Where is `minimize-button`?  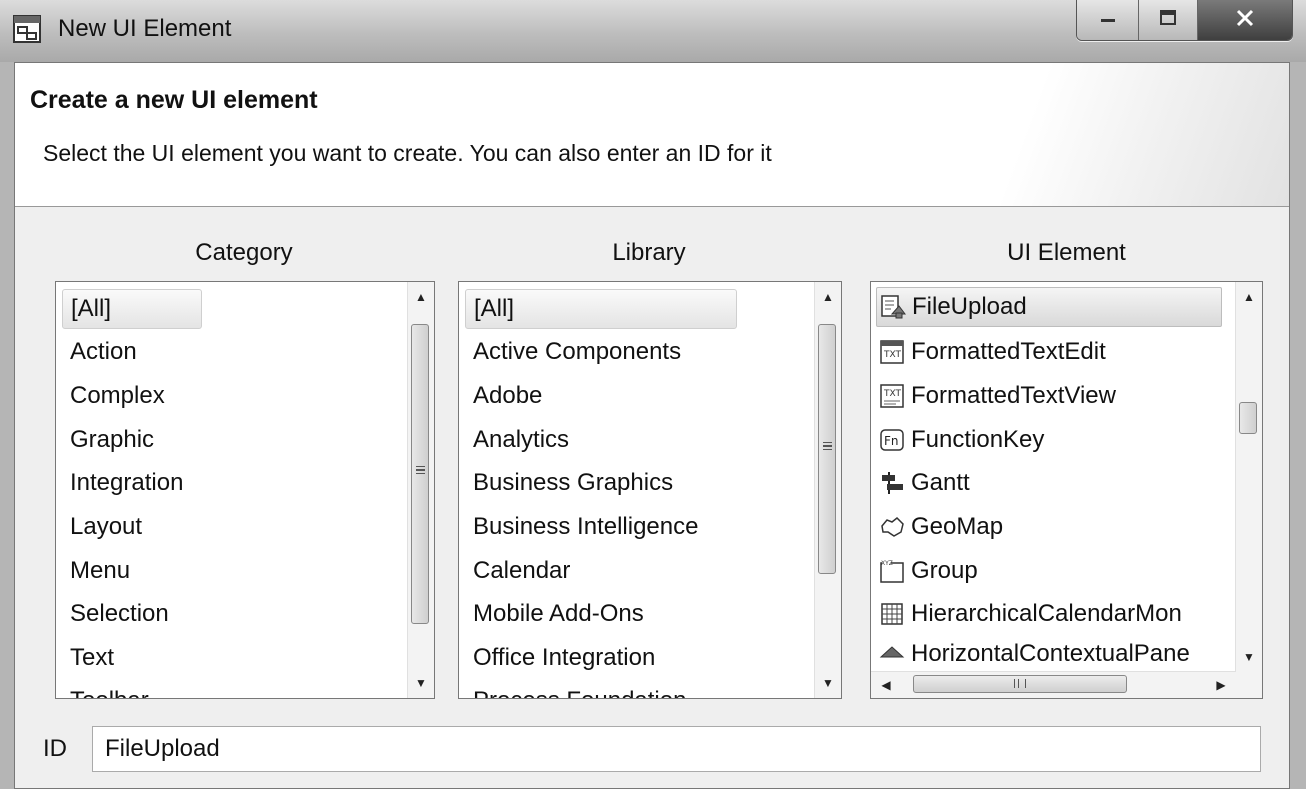 minimize-button is located at coordinates (1108, 20).